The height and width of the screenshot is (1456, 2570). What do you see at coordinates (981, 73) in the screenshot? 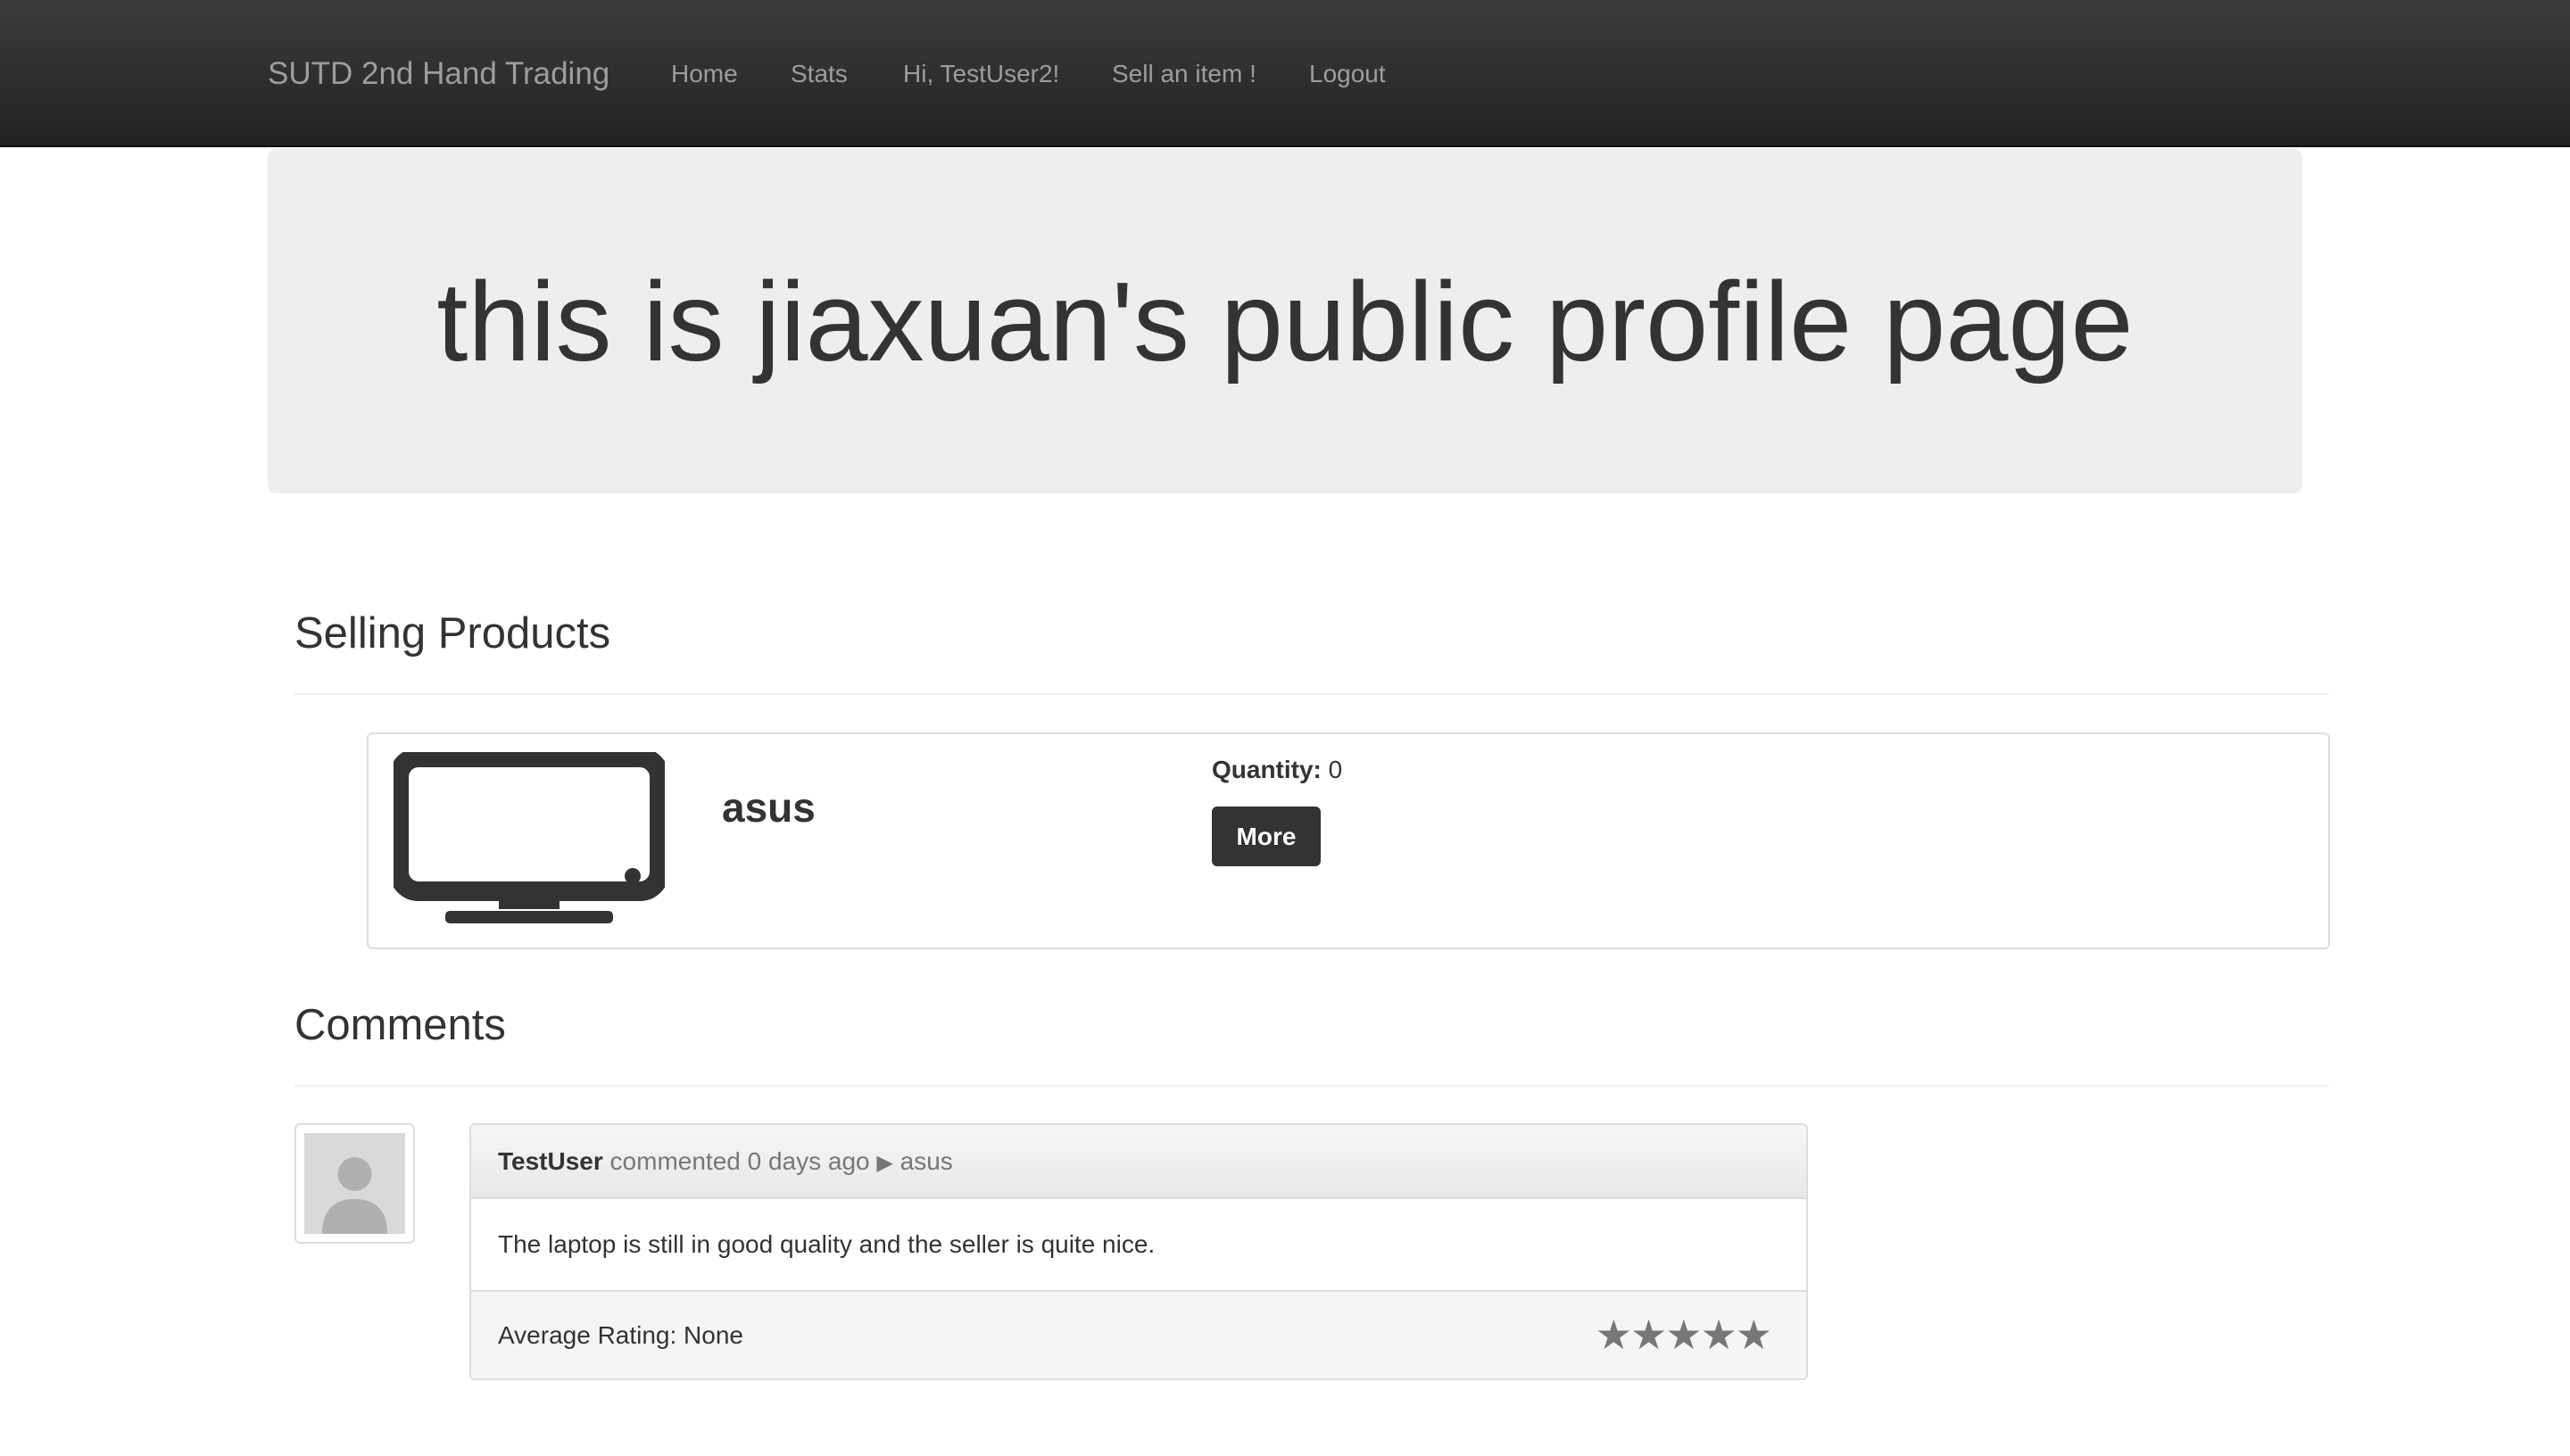
I see `nav-user-greeting-link: Hi, TestUser2!` at bounding box center [981, 73].